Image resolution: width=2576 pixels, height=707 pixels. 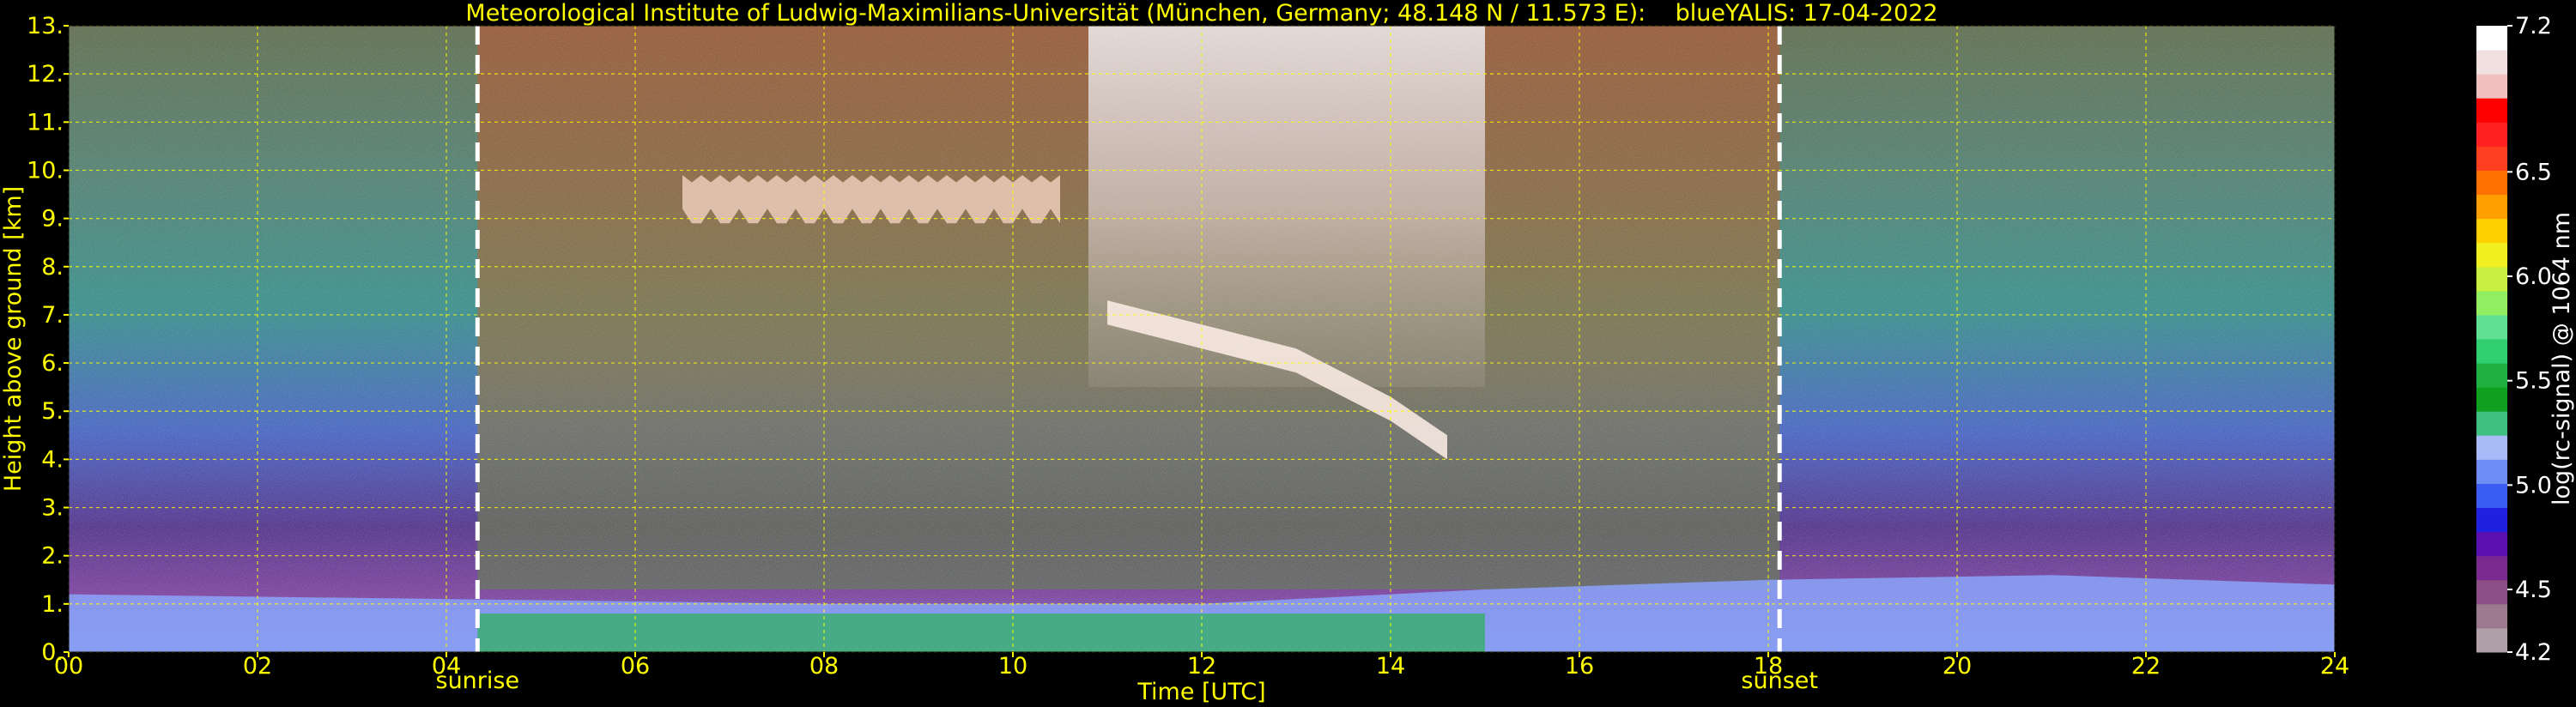 I want to click on y-tick-label: 12., so click(x=45, y=75).